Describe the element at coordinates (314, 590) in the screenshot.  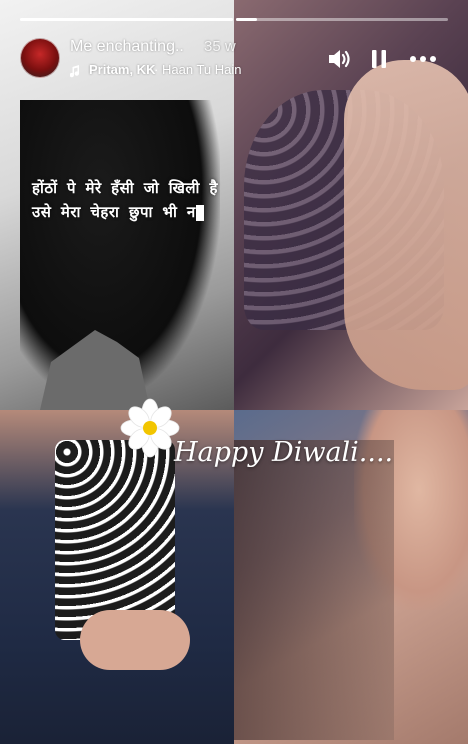
I see `hair-strands` at that location.